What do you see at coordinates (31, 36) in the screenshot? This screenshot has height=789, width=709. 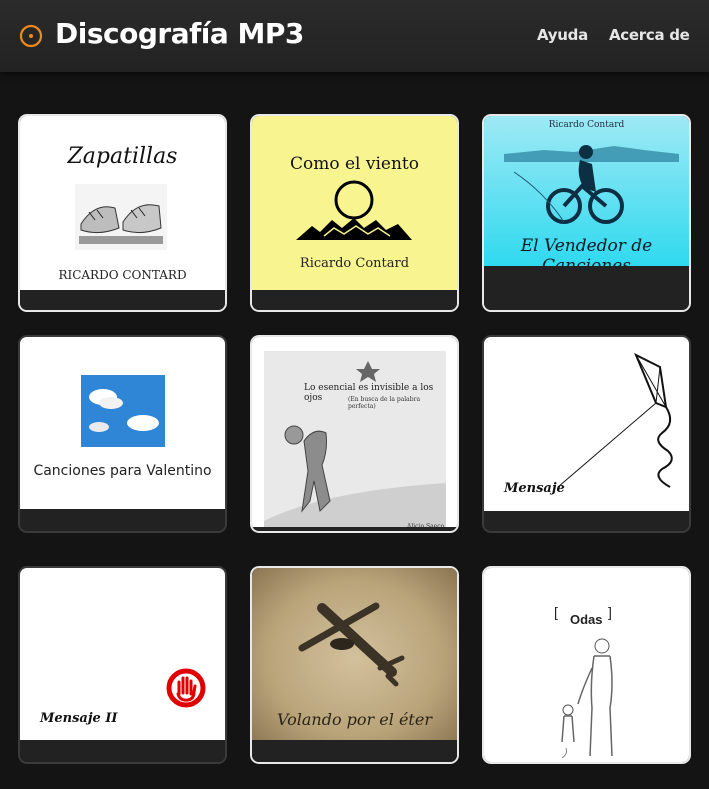 I see `circle-dot-icon` at bounding box center [31, 36].